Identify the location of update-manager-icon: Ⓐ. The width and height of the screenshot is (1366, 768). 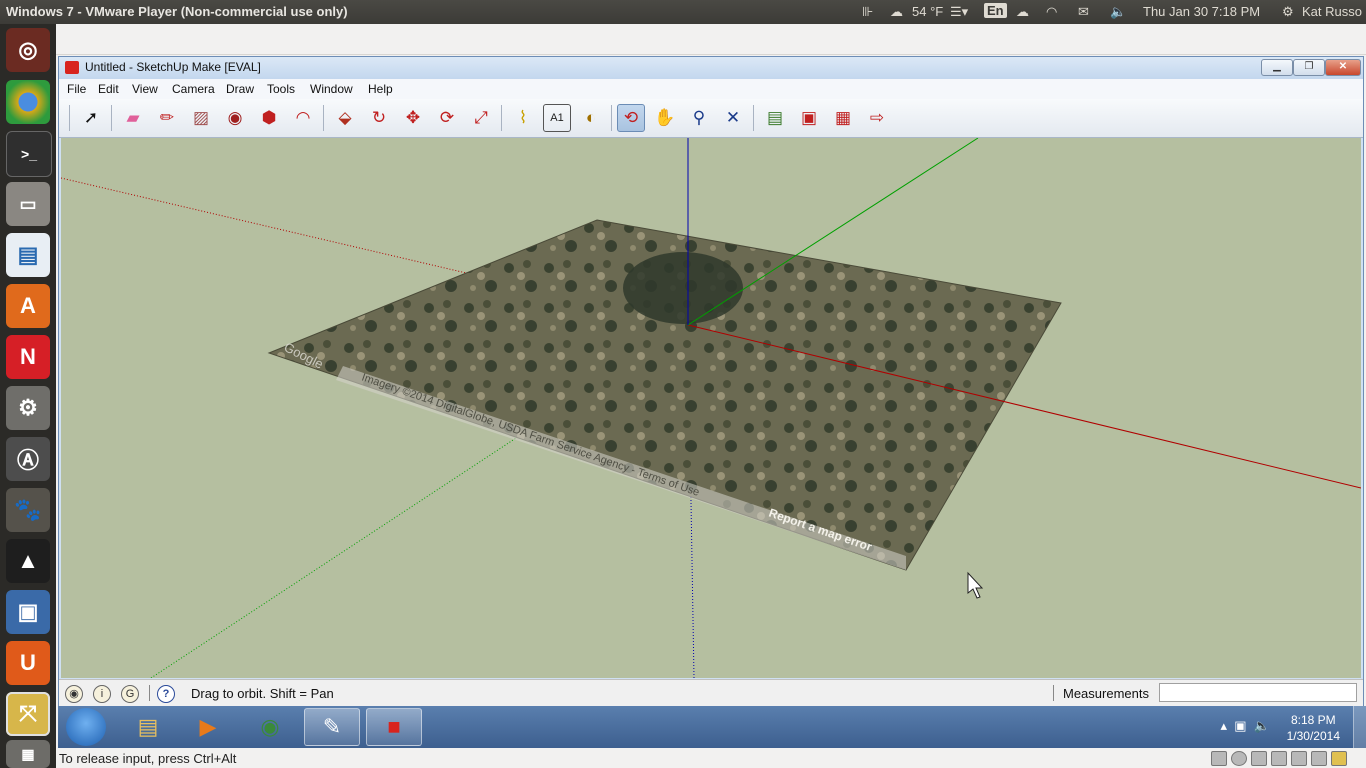
(28, 459).